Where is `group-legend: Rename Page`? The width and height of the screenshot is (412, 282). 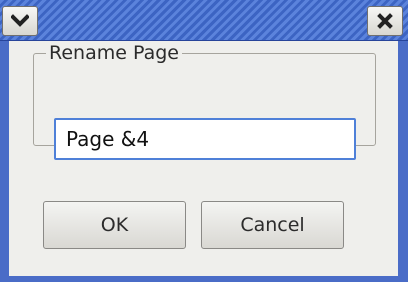 group-legend: Rename Page is located at coordinates (114, 53).